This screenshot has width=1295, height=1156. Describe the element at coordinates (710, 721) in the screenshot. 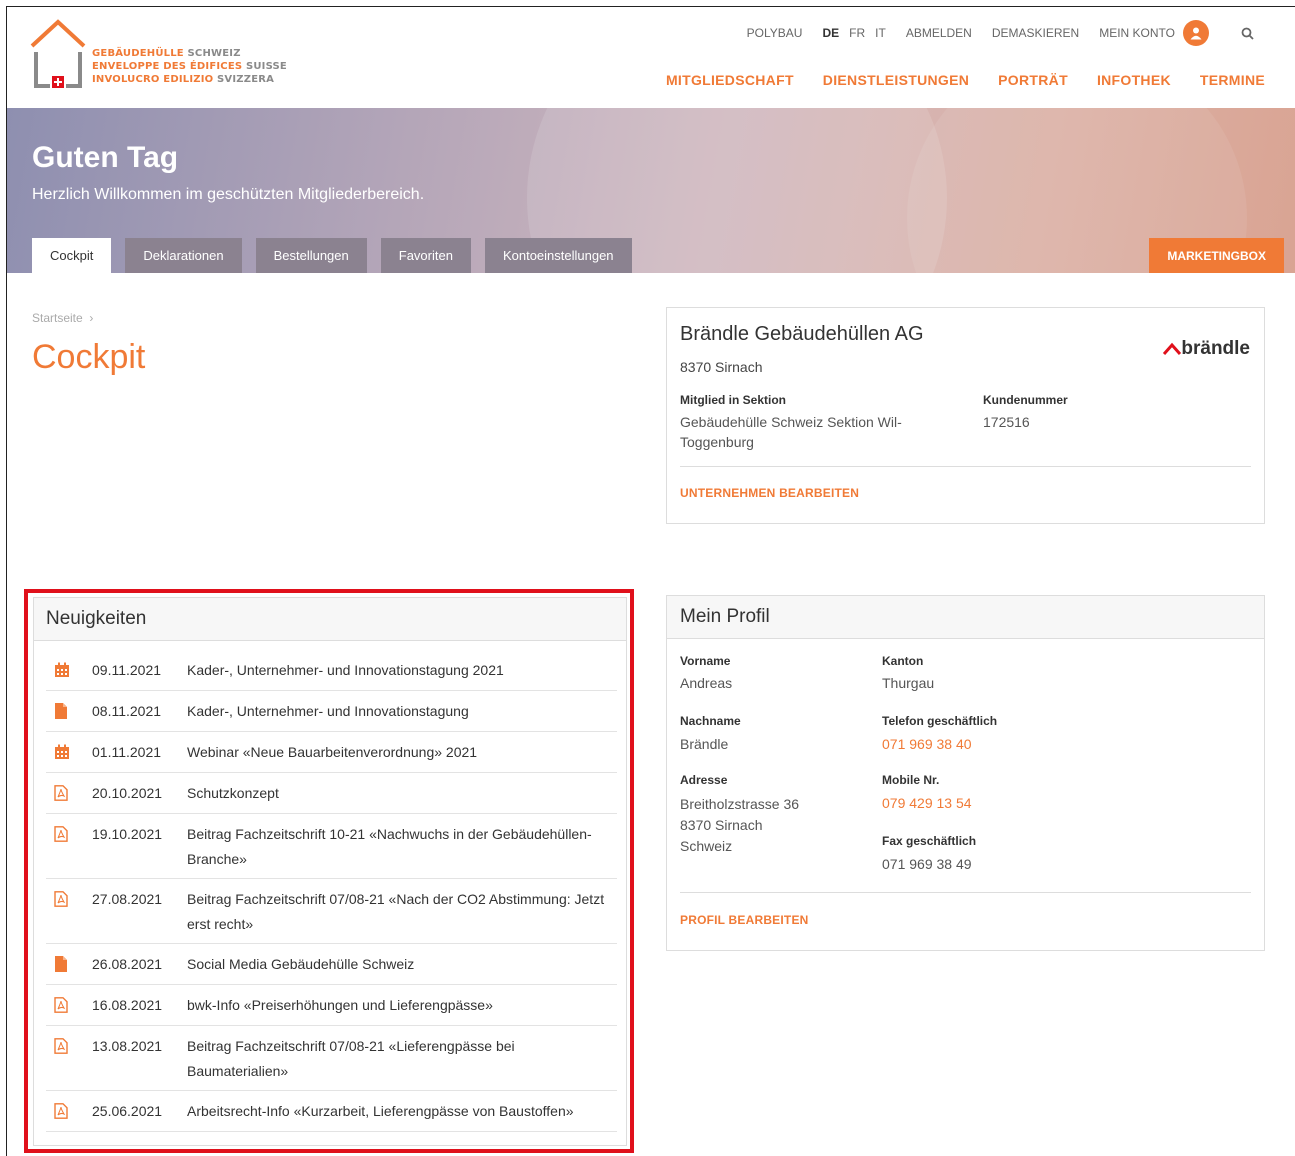

I see `nachname-label: Nachname` at that location.